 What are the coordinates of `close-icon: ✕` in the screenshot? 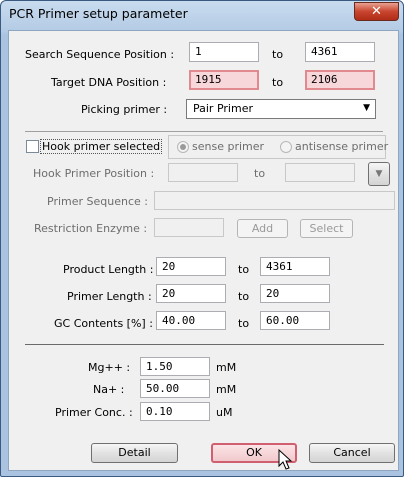 It's located at (376, 11).